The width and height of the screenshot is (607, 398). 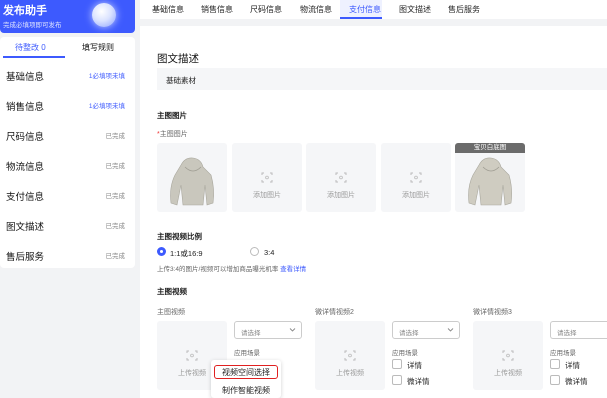 What do you see at coordinates (186, 253) in the screenshot?
I see `ratio-1-1-label: 1:1或16:9` at bounding box center [186, 253].